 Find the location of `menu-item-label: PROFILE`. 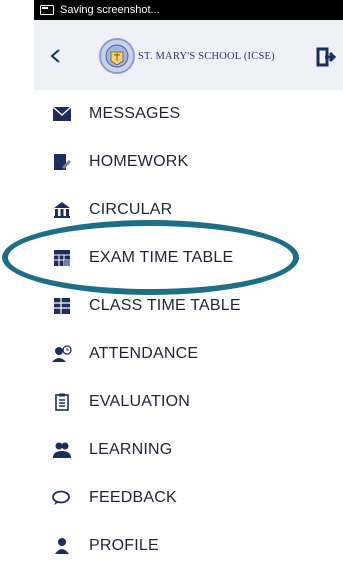

menu-item-label: PROFILE is located at coordinates (124, 545).